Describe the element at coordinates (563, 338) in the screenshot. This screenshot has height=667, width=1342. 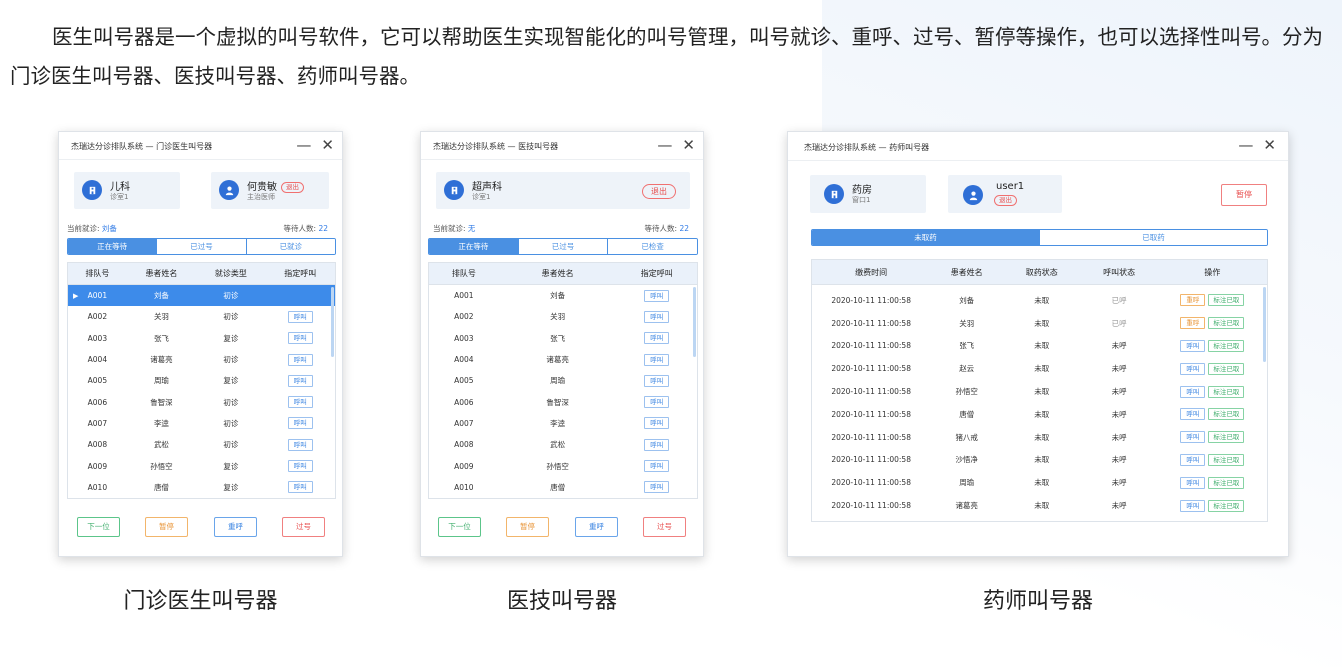
I see `table-row: A003 张飞 呼叫` at that location.